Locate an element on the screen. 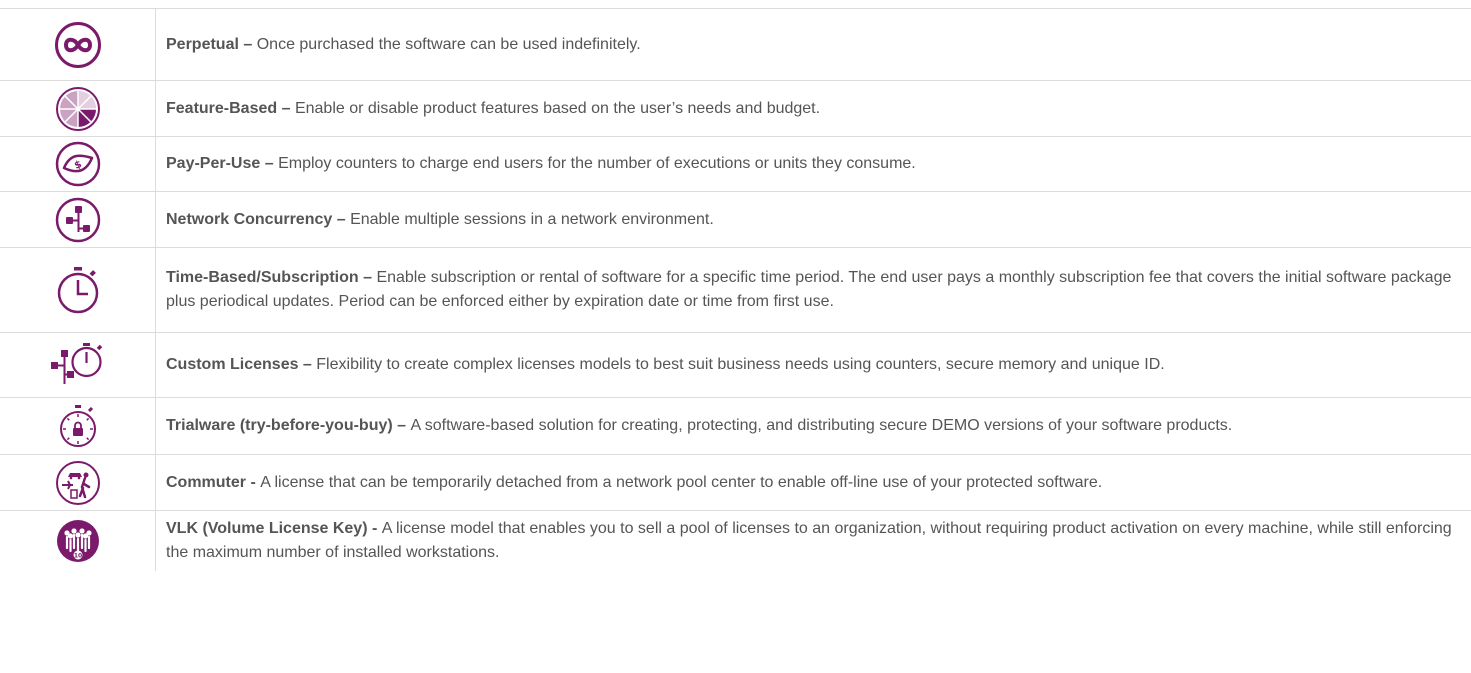 This screenshot has height=673, width=1471. term-label: Commuter is located at coordinates (206, 482).